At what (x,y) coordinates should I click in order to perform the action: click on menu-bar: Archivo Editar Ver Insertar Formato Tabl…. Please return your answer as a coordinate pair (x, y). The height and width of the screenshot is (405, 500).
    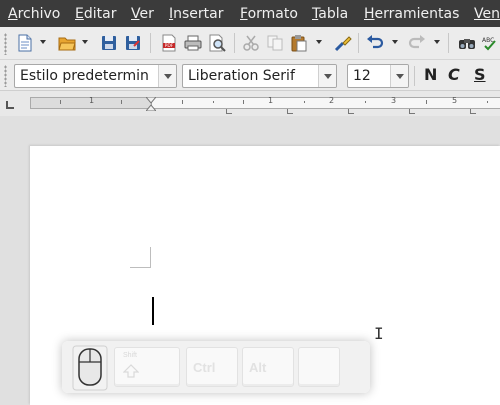
    Looking at the image, I should click on (250, 13).